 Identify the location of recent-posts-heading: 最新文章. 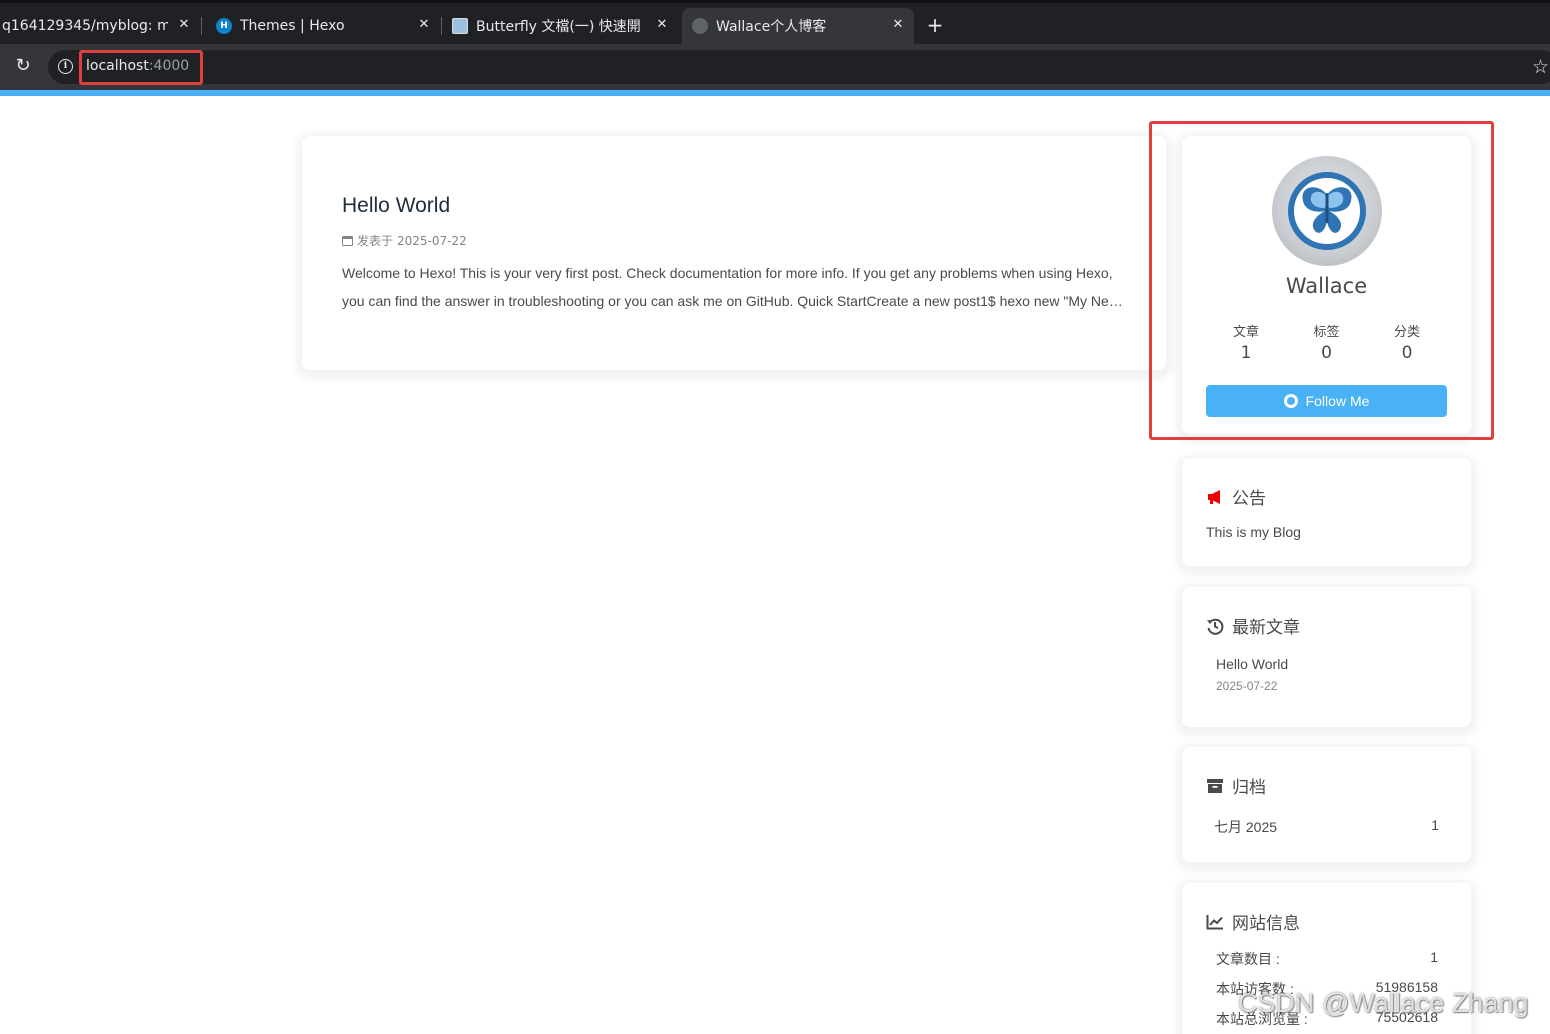
(1253, 625).